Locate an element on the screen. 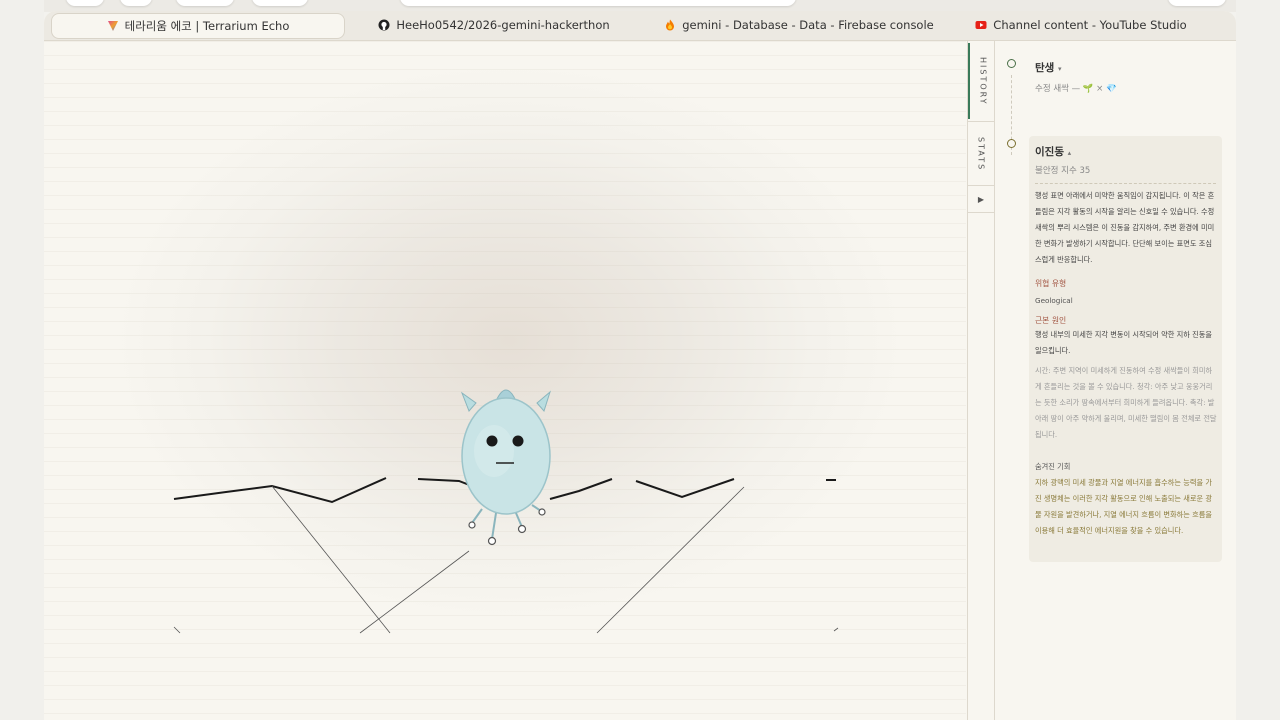 The width and height of the screenshot is (1280, 720). event-title: 이진동 is located at coordinates (1049, 152).